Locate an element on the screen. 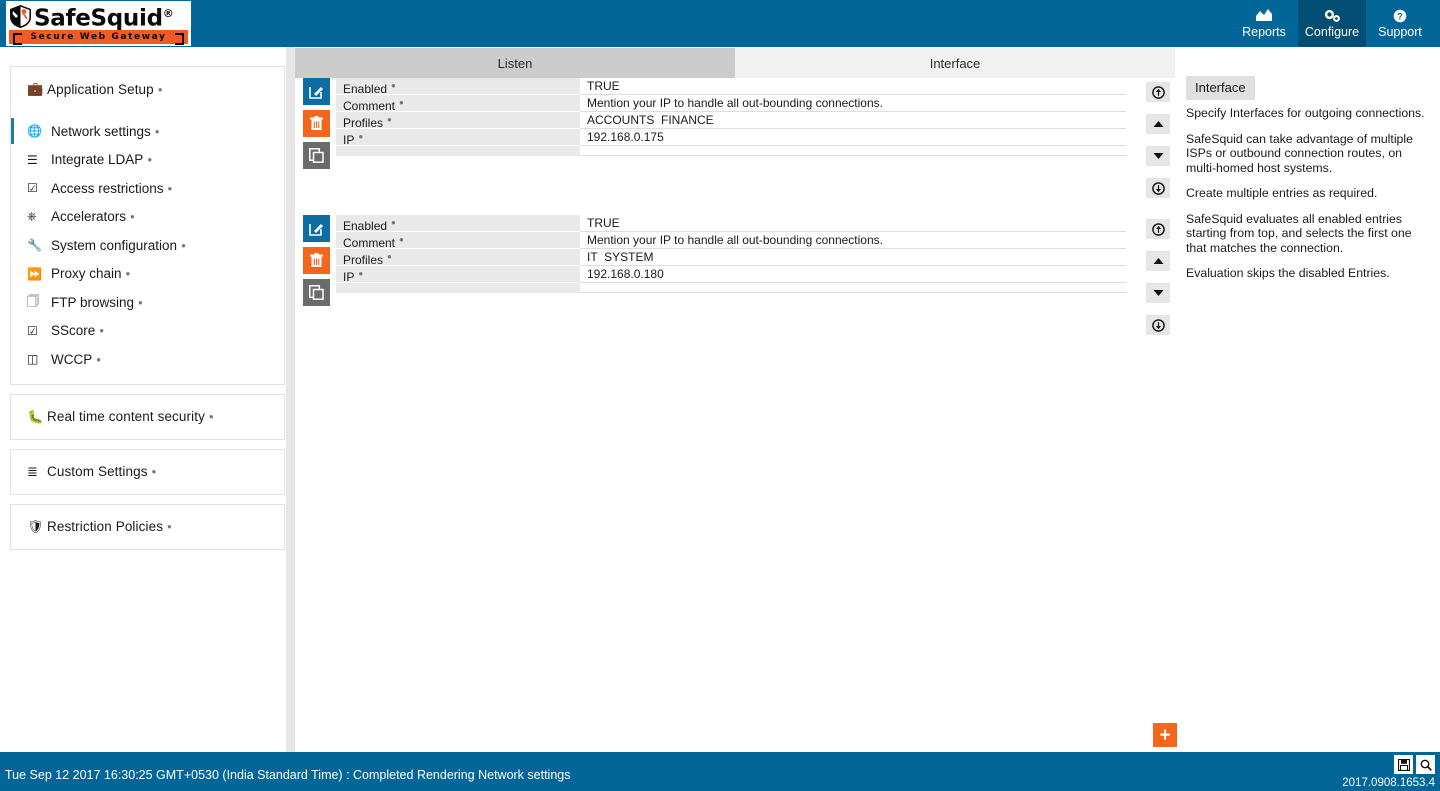 Image resolution: width=1440 pixels, height=791 pixels. tab-listen: Listen is located at coordinates (515, 63).